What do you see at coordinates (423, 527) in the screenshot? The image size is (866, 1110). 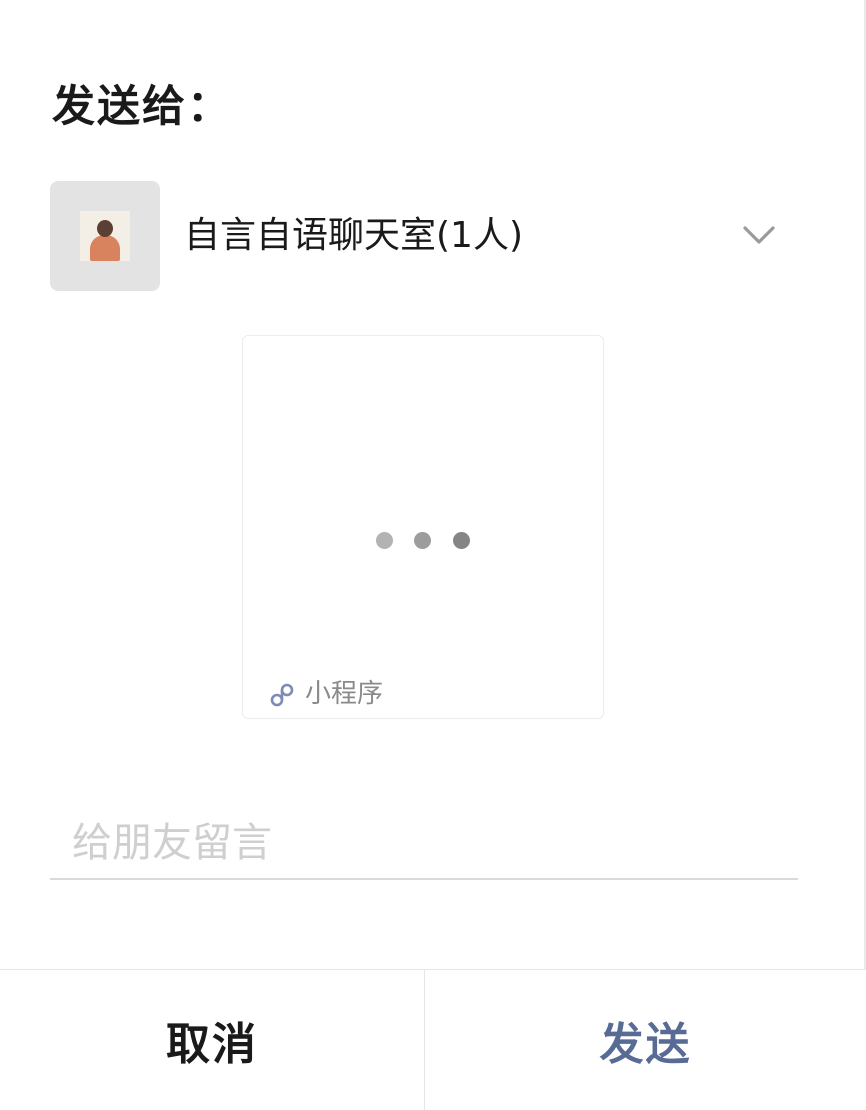 I see `mini-program-card: 小程序` at bounding box center [423, 527].